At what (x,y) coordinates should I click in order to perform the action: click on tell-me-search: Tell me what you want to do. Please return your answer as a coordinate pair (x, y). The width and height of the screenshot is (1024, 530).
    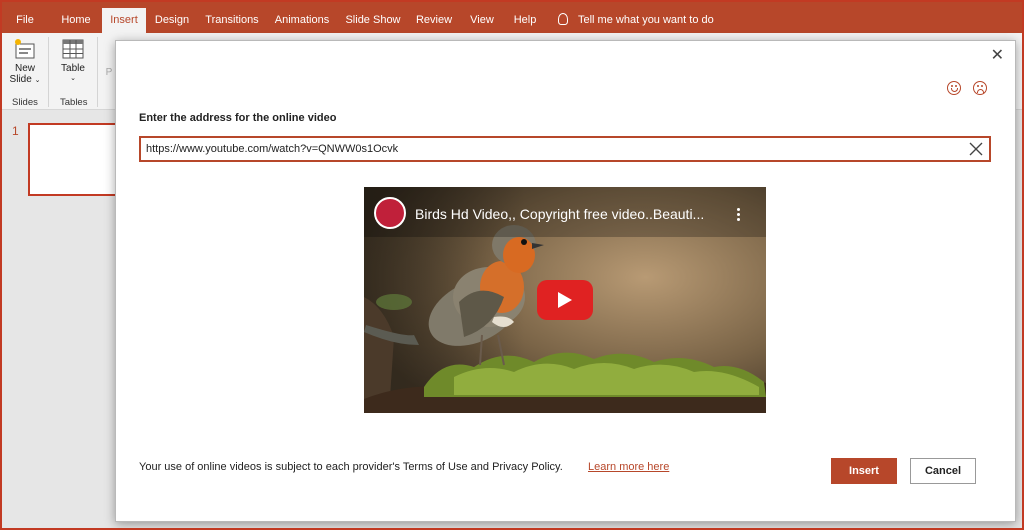
    Looking at the image, I should click on (636, 16).